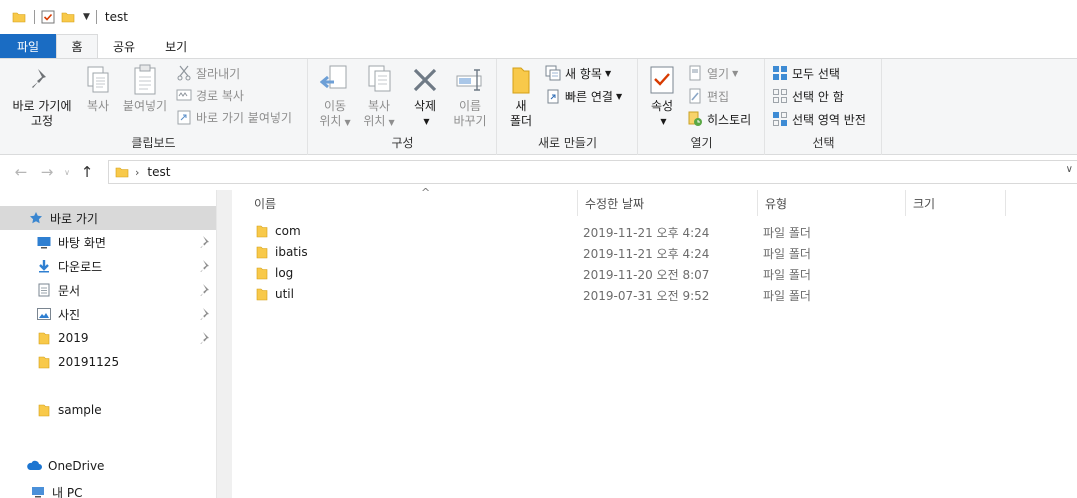 The image size is (1077, 498). I want to click on new-folder-button: 새 폴더, so click(521, 96).